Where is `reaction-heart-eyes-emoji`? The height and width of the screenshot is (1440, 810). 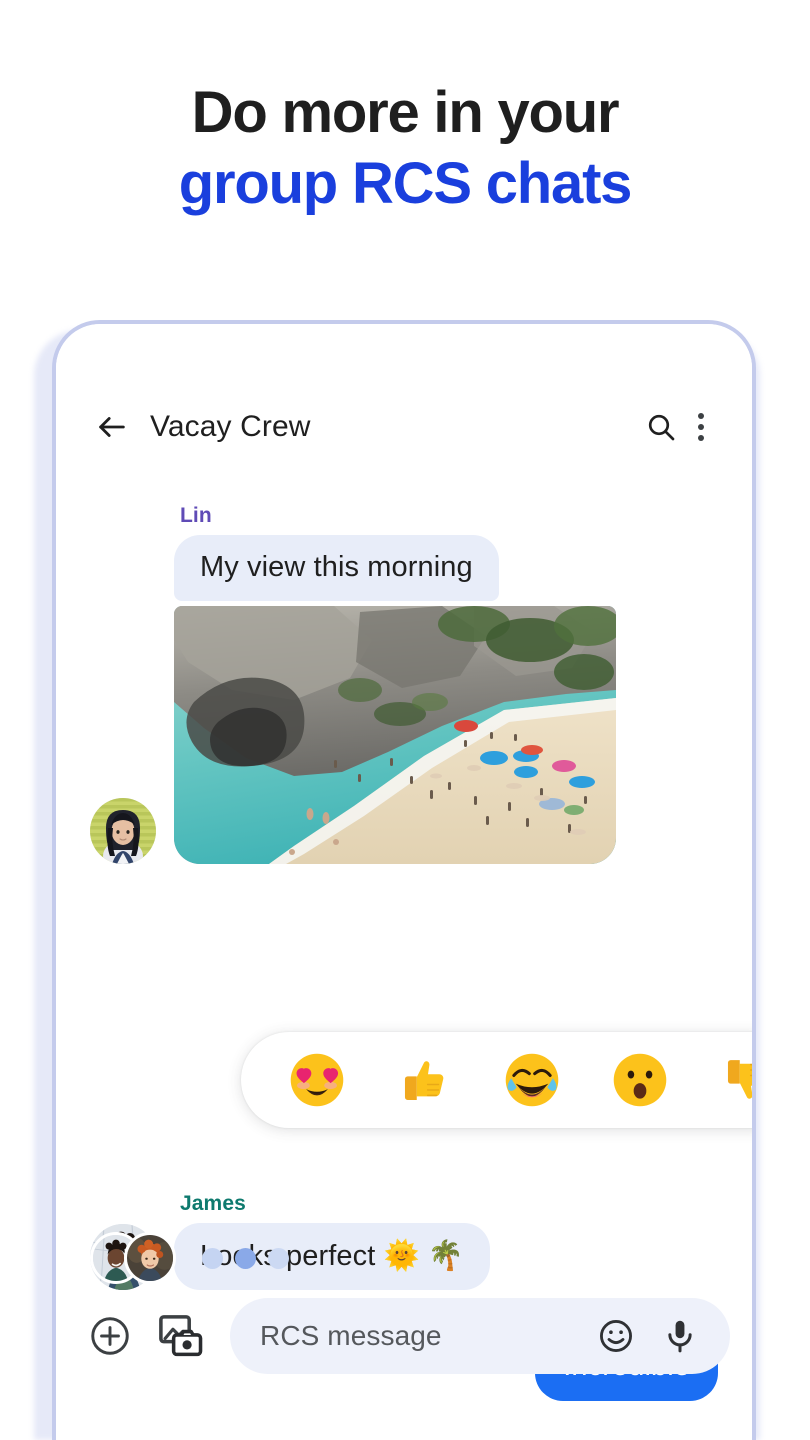
reaction-heart-eyes-emoji is located at coordinates (317, 1080).